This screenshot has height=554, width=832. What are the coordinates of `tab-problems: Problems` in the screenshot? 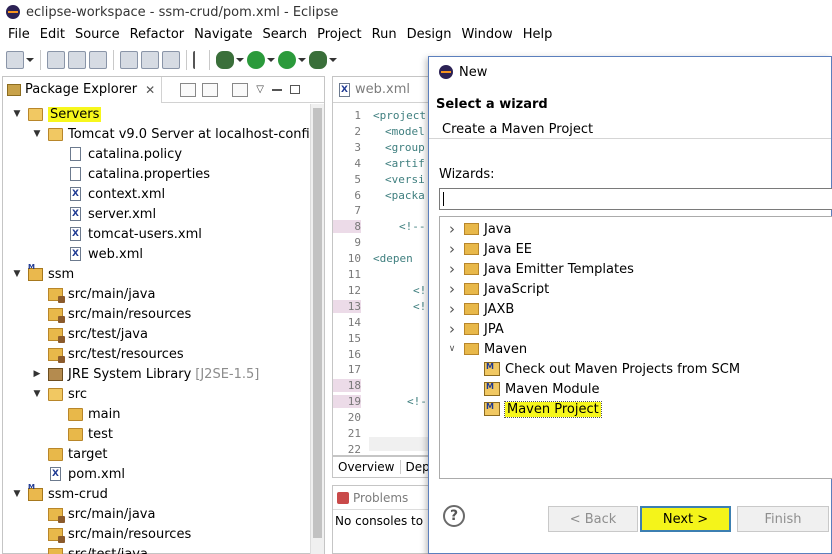 It's located at (382, 498).